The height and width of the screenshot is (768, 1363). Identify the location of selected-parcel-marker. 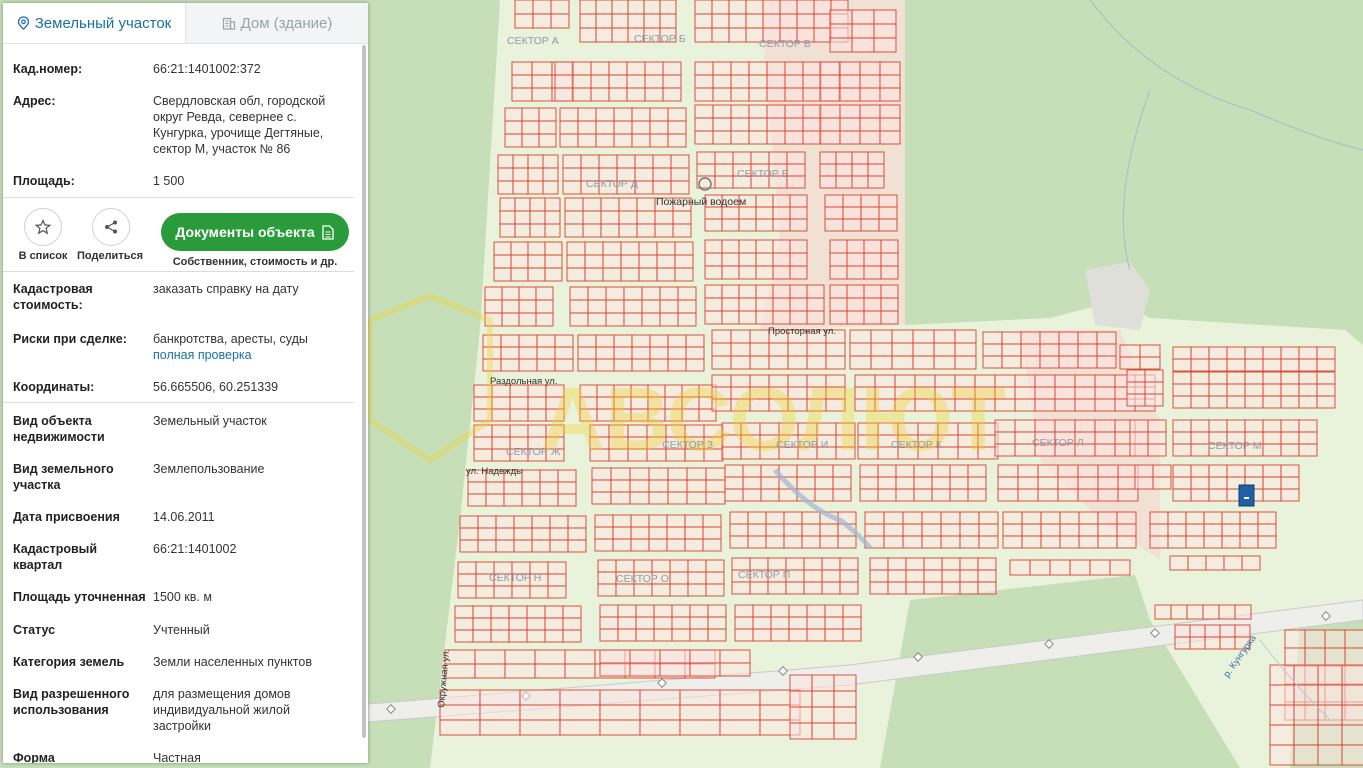
(1246, 495).